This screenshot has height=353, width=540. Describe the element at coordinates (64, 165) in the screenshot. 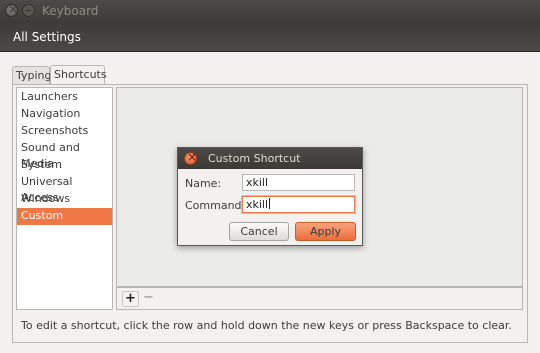

I see `section-item-system: System` at that location.